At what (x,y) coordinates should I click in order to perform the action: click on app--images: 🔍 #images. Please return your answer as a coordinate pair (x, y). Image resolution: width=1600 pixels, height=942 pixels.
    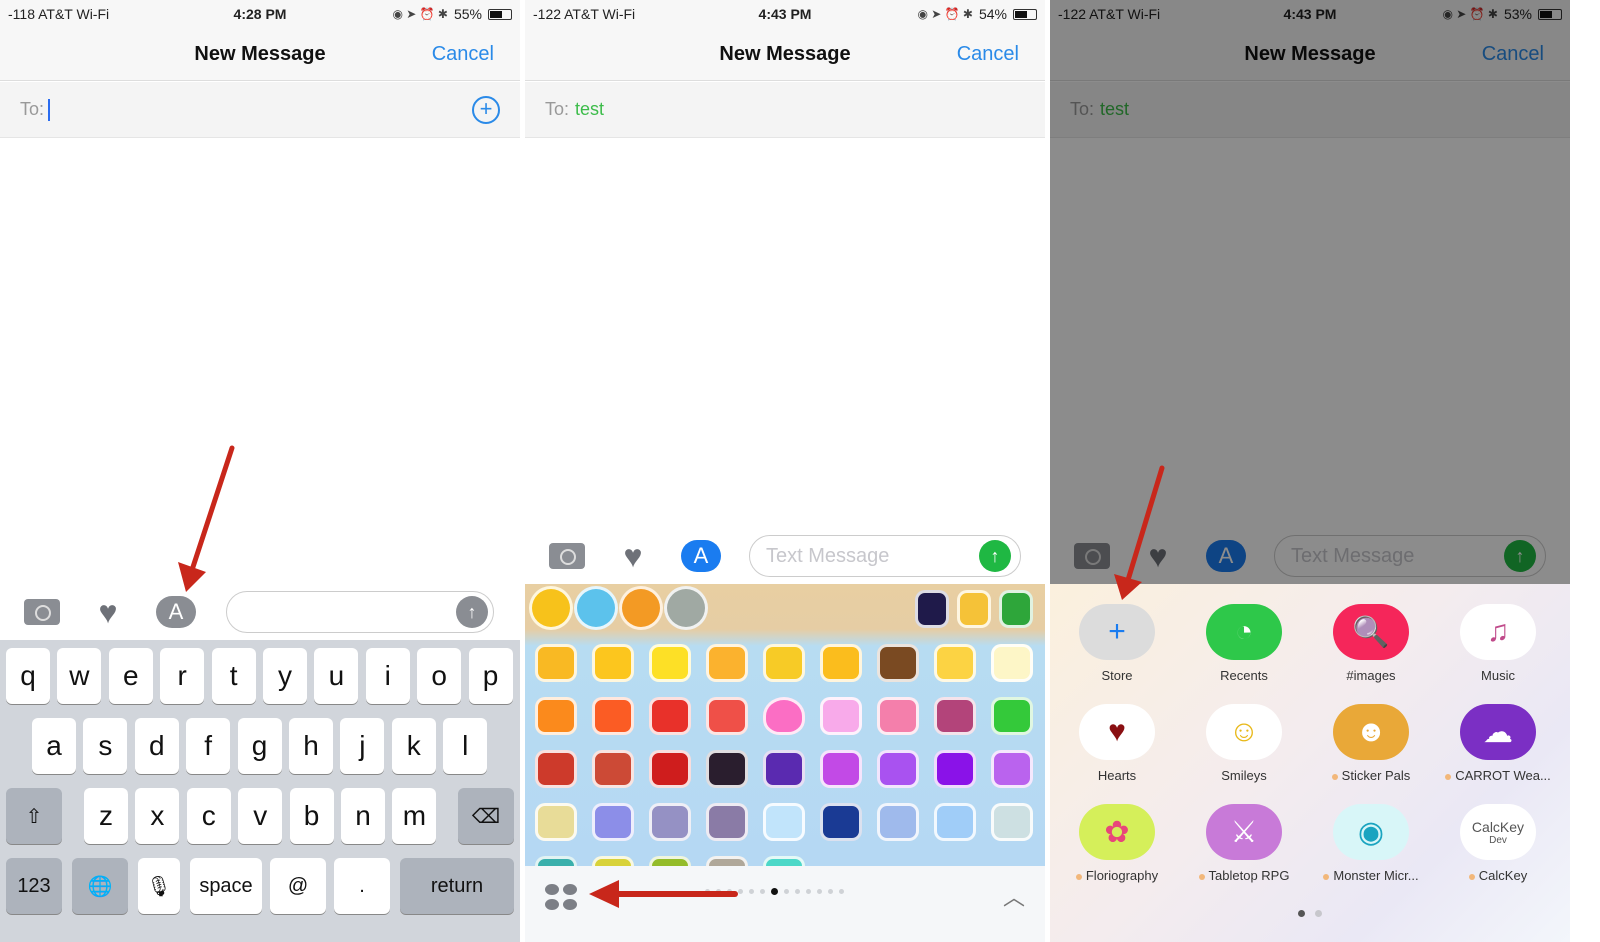
    Looking at the image, I should click on (1371, 643).